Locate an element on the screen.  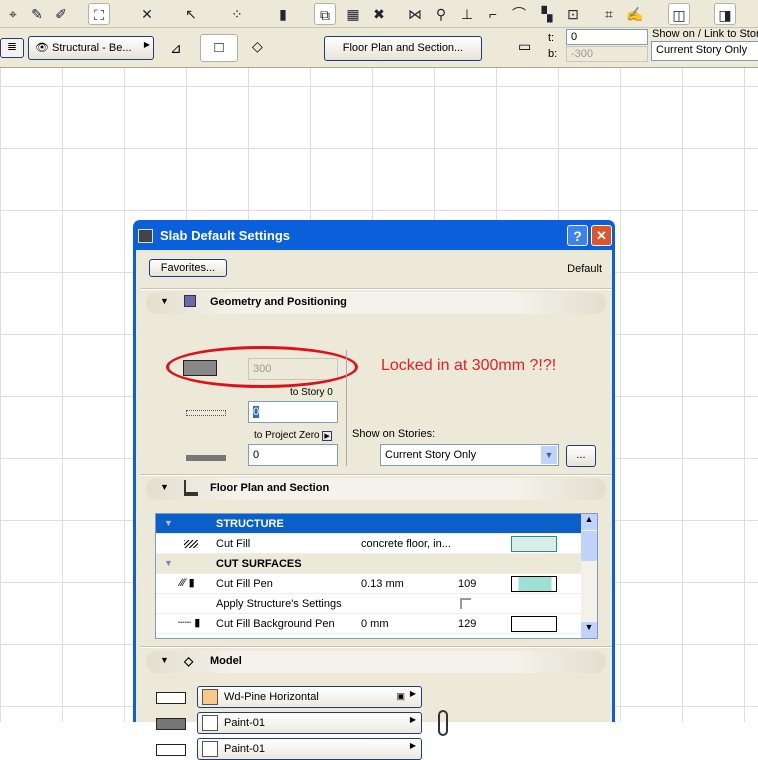
pointer-icon: ↖ is located at coordinates (191, 14).